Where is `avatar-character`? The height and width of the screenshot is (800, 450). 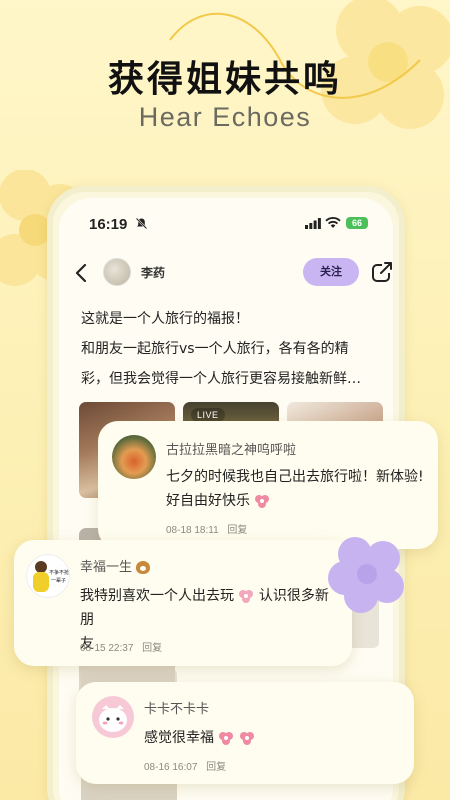 avatar-character is located at coordinates (113, 718).